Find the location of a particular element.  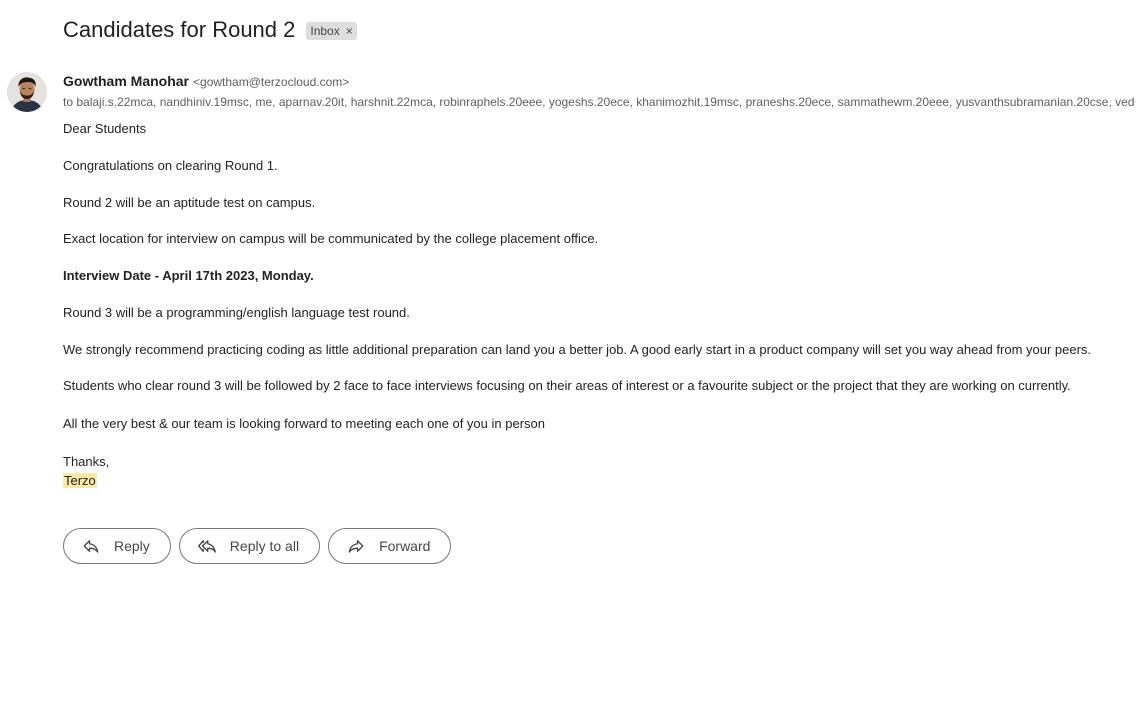

forward-button: Forward is located at coordinates (390, 546).